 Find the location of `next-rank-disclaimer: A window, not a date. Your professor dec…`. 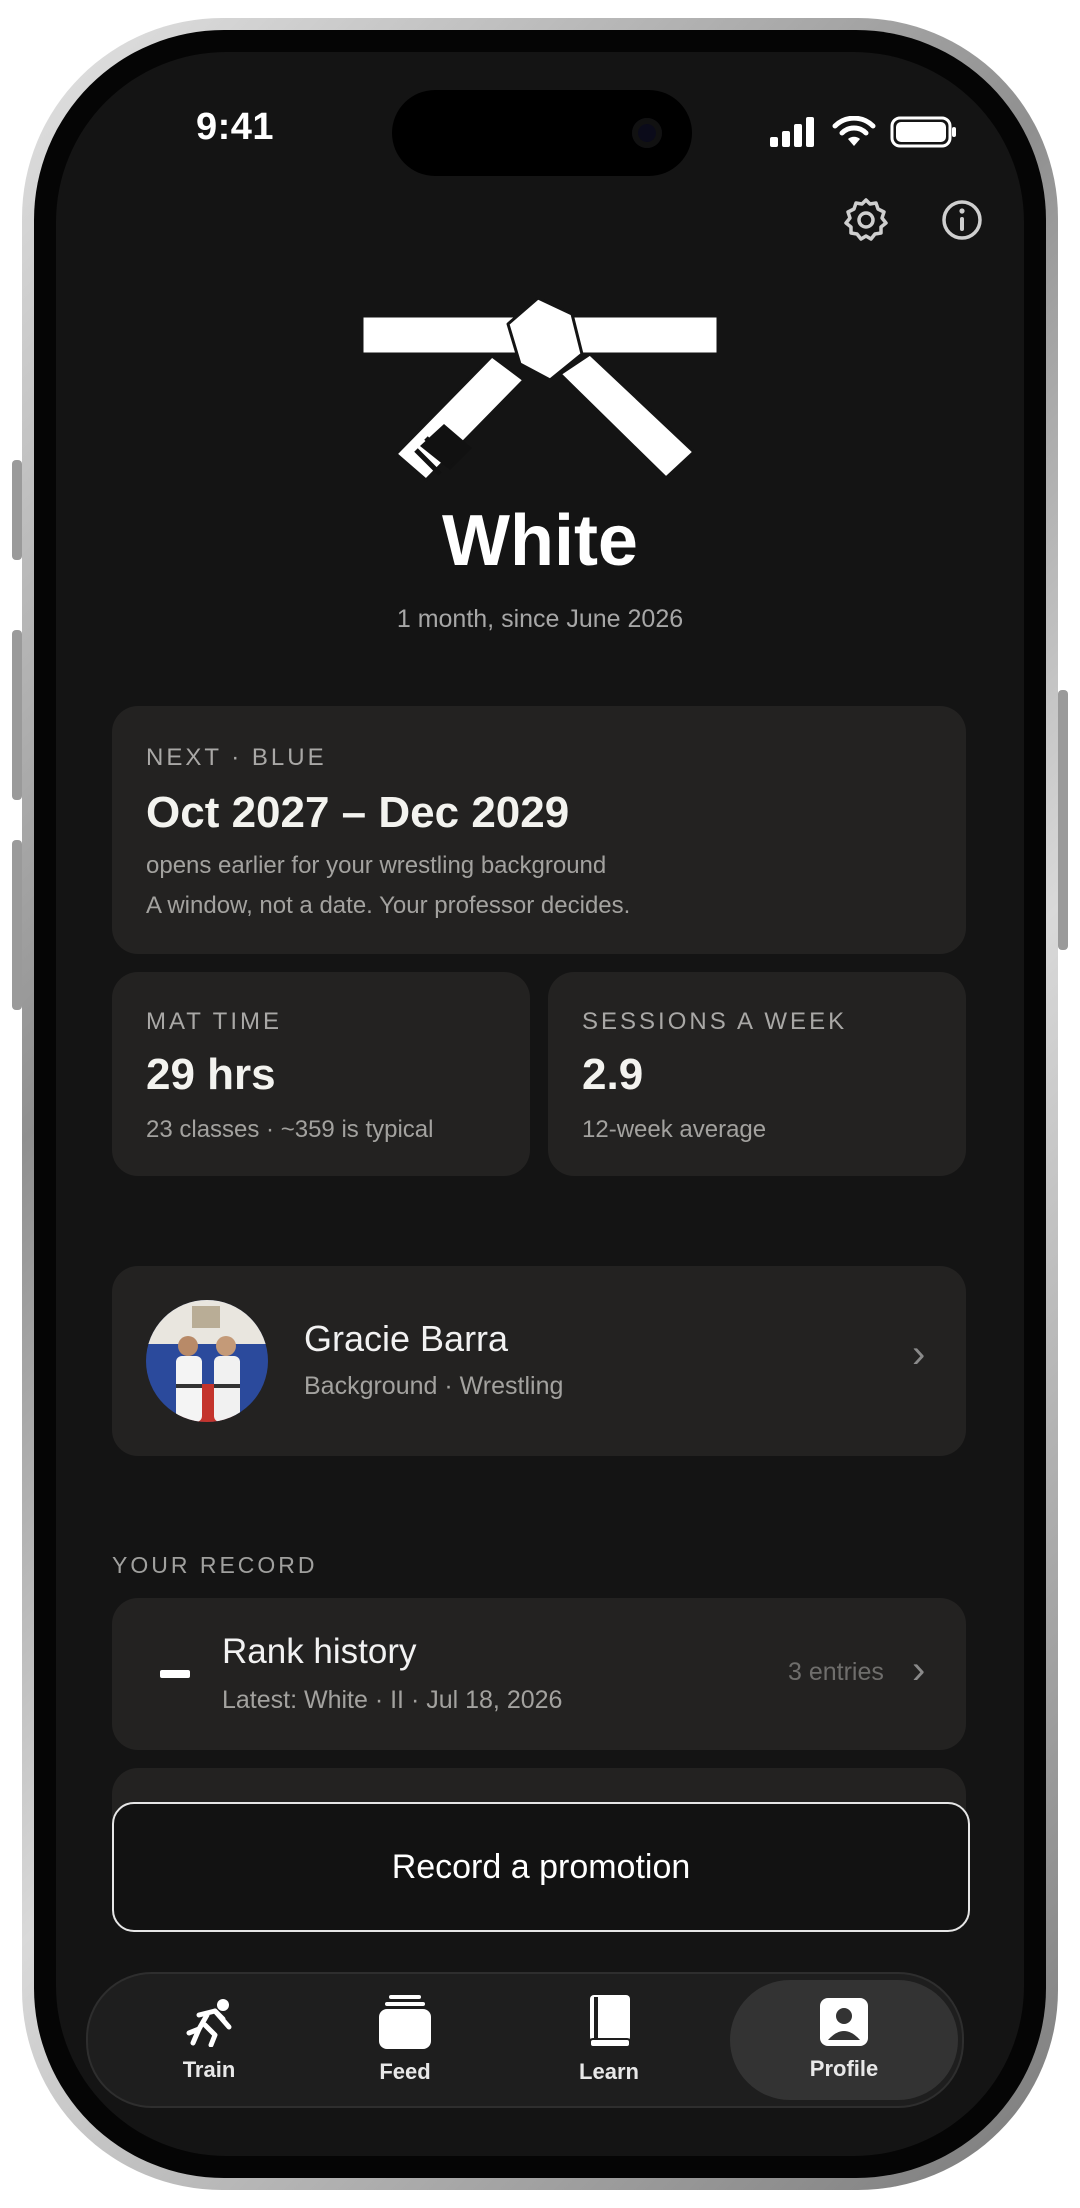

next-rank-disclaimer: A window, not a date. Your professor dec… is located at coordinates (388, 905).